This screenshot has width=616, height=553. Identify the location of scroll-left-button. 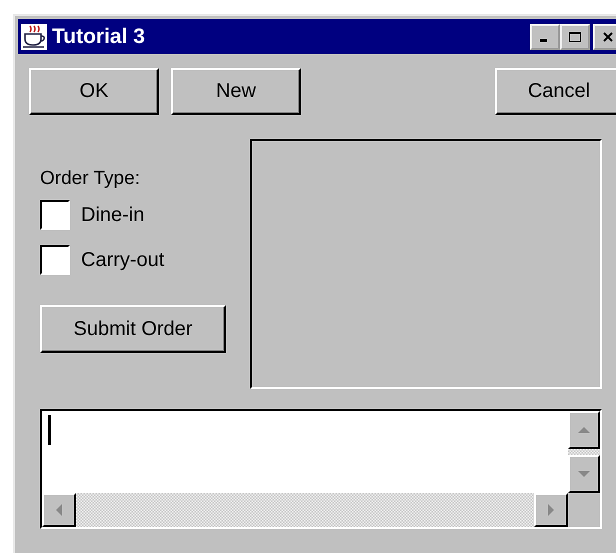
(59, 510).